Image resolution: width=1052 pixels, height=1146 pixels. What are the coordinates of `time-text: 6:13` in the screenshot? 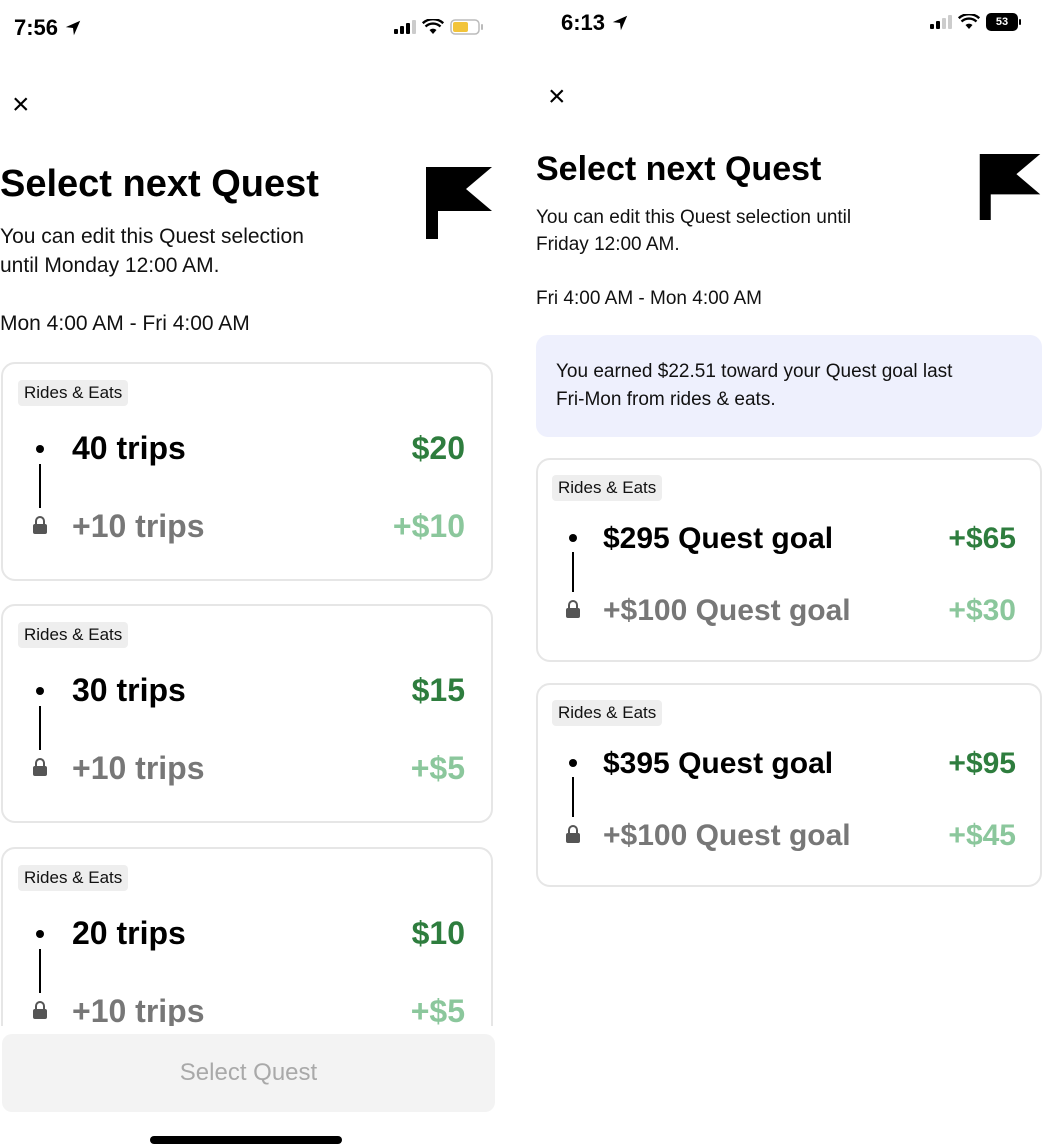 It's located at (583, 22).